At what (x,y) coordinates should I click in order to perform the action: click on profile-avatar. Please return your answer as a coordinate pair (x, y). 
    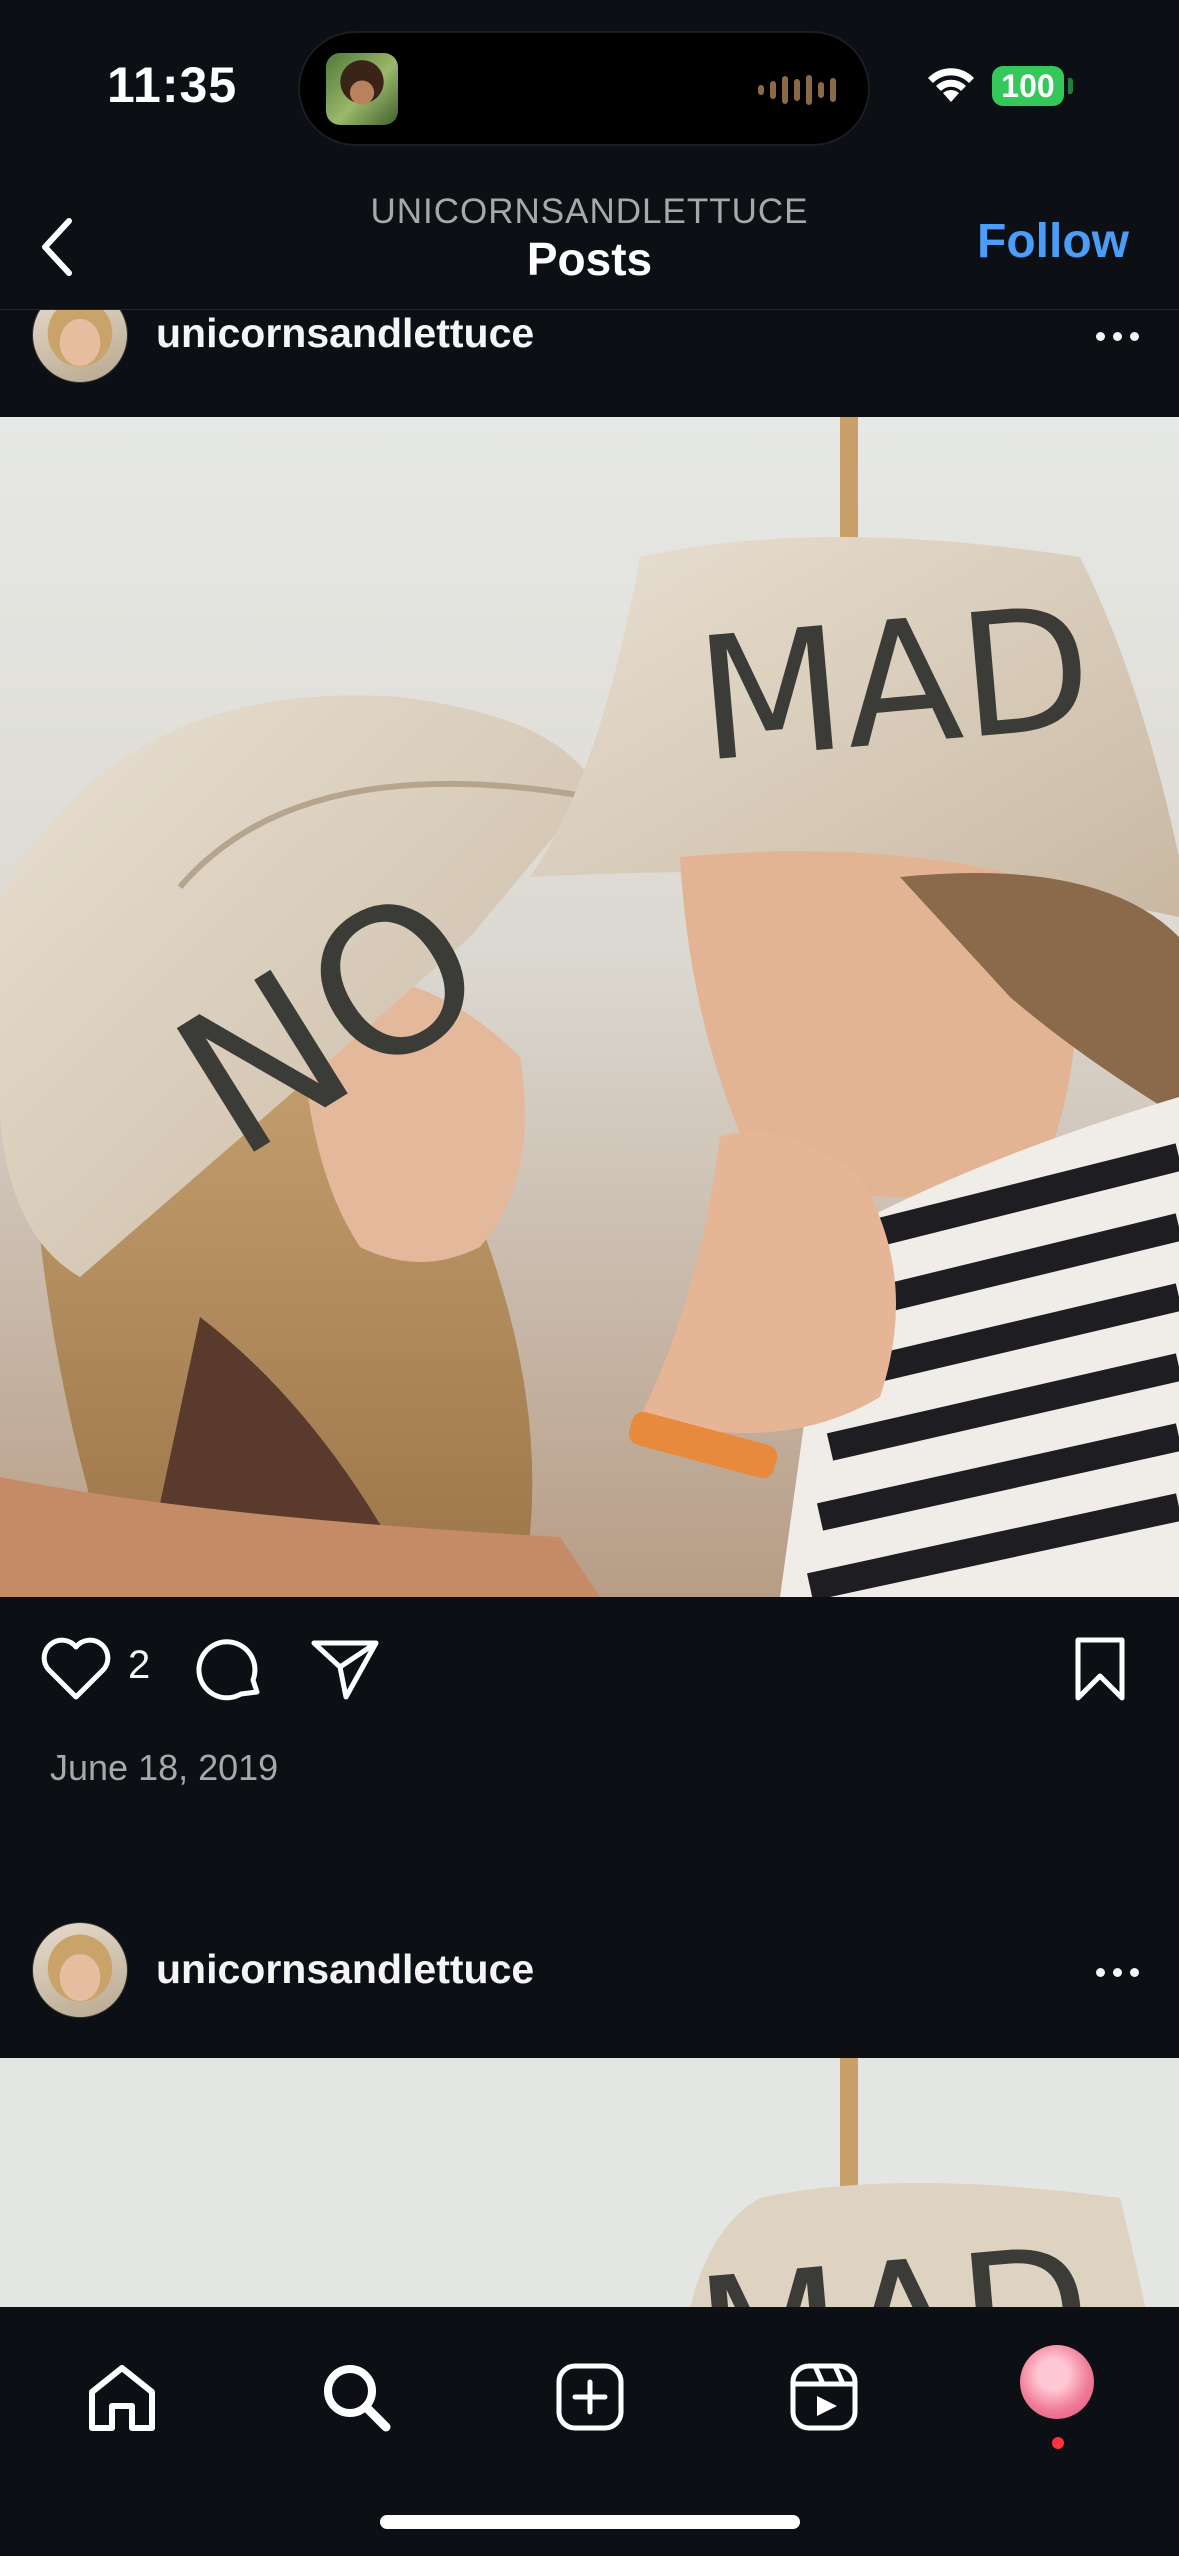
    Looking at the image, I should click on (1057, 2382).